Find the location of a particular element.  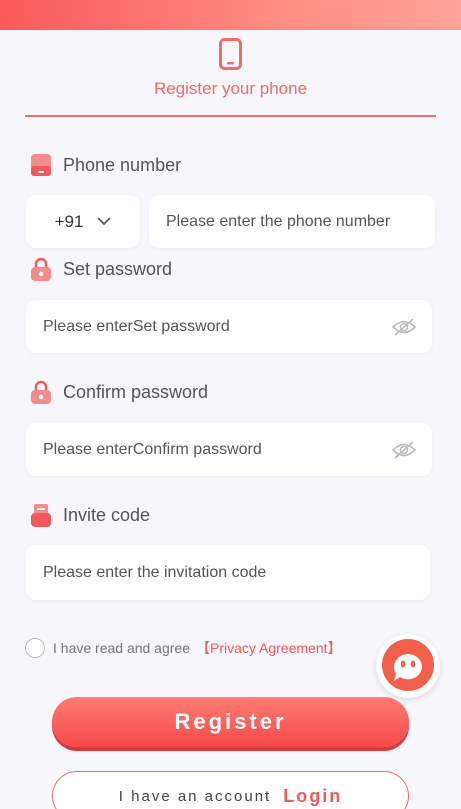

confirm-password-input: Please enterConfirm password is located at coordinates (229, 449).